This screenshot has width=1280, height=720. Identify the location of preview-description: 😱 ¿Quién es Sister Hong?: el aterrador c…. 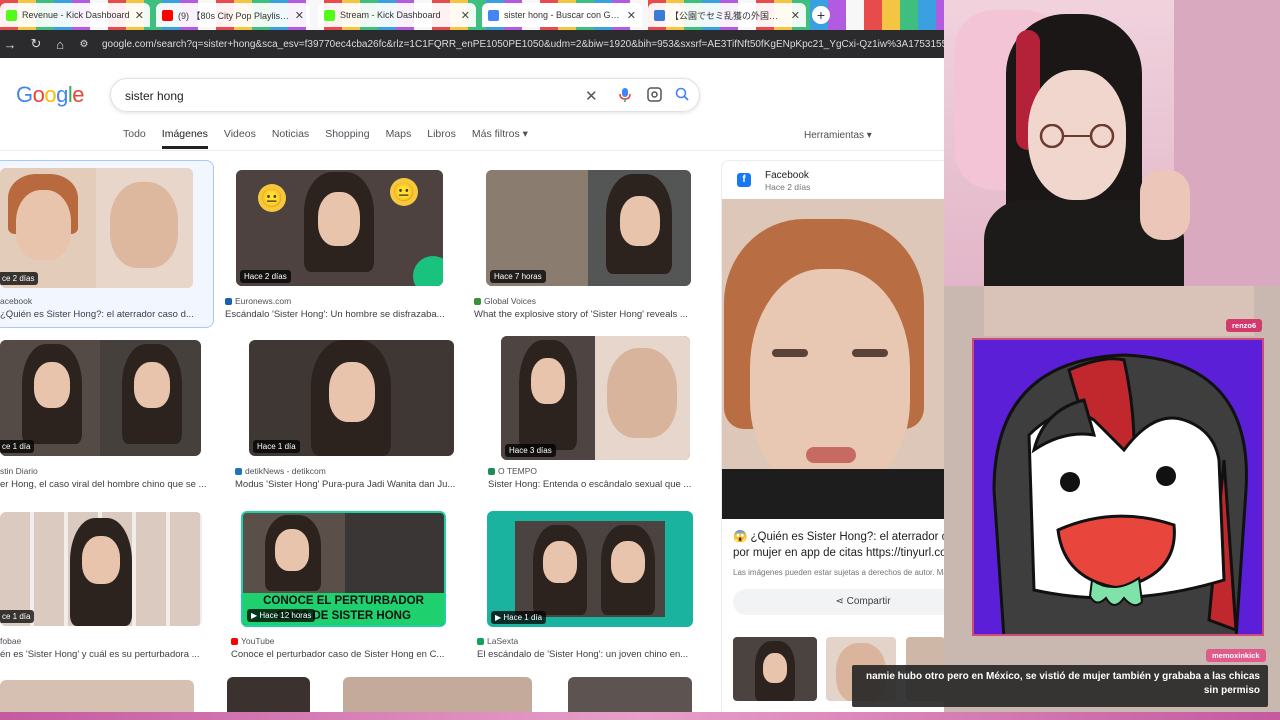
(838, 545).